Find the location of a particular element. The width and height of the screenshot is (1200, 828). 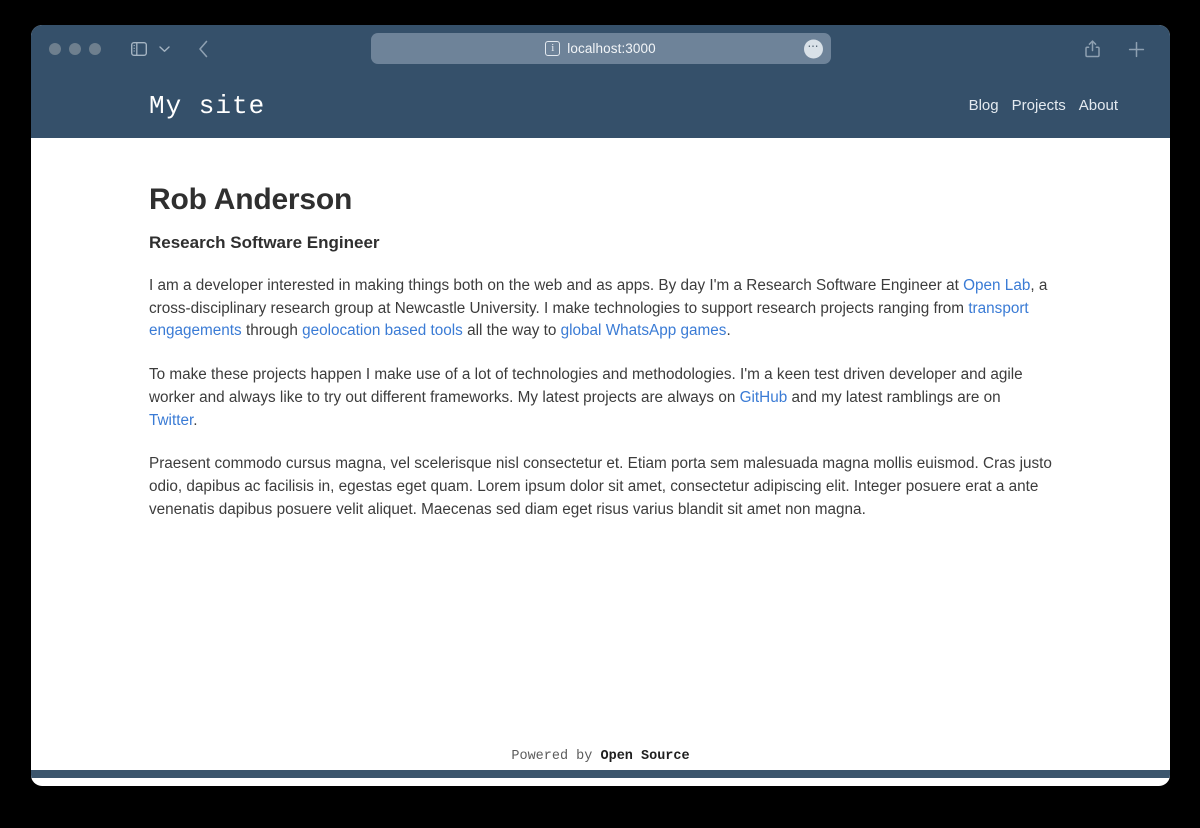

nav-link-projects: Projects is located at coordinates (1039, 105).